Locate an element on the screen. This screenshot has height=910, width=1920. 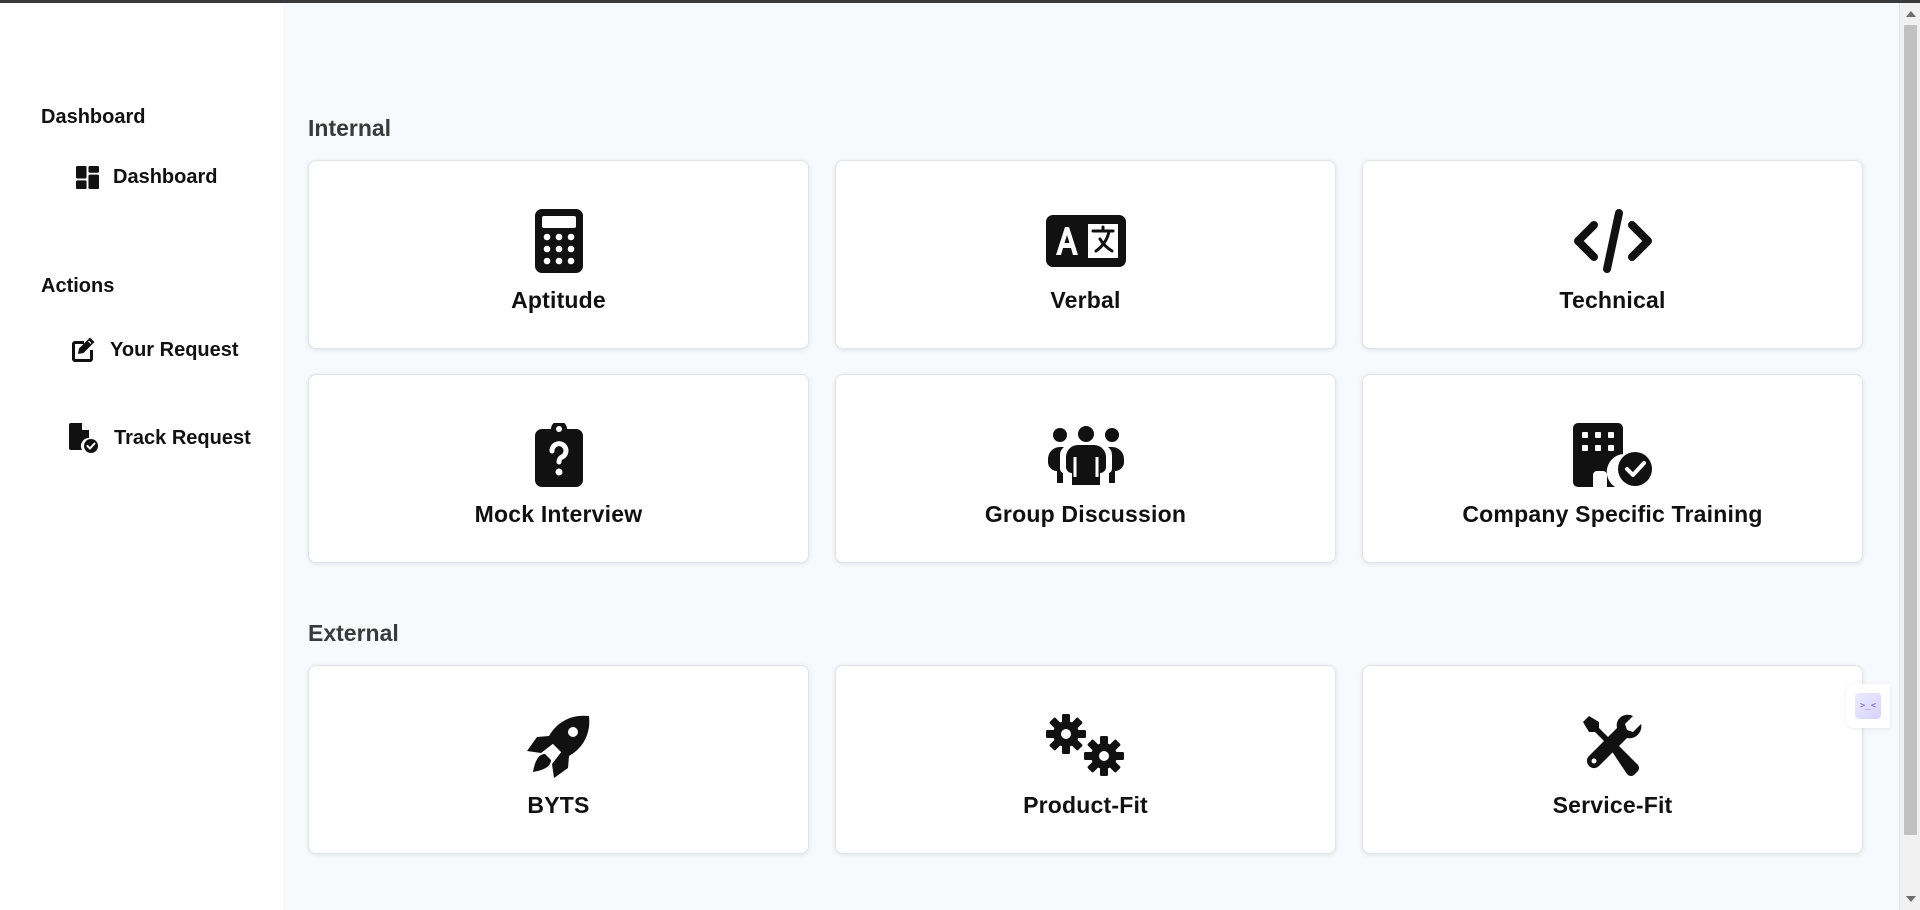
dashboard-icon is located at coordinates (87, 177).